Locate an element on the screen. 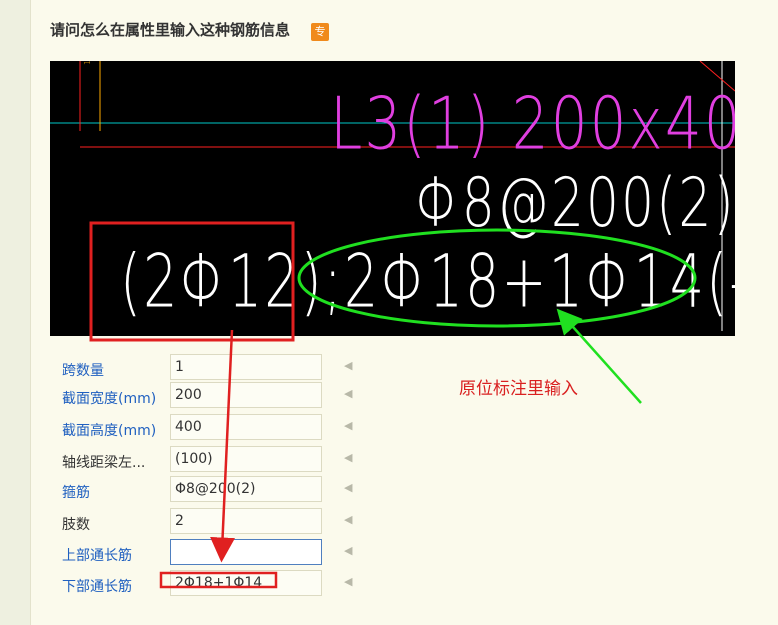  prop-value-field: 2 is located at coordinates (246, 521).